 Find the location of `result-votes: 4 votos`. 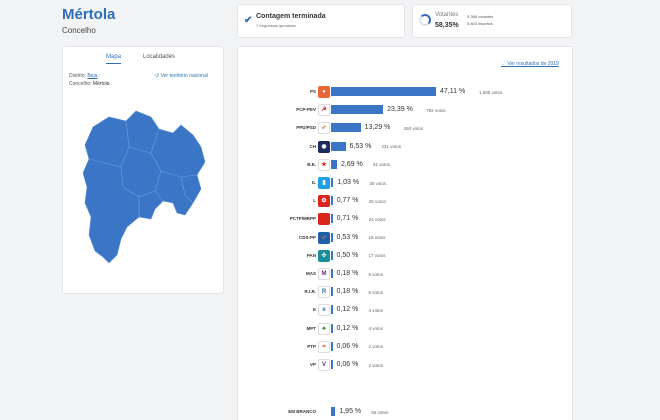

result-votes: 4 votos is located at coordinates (376, 329).